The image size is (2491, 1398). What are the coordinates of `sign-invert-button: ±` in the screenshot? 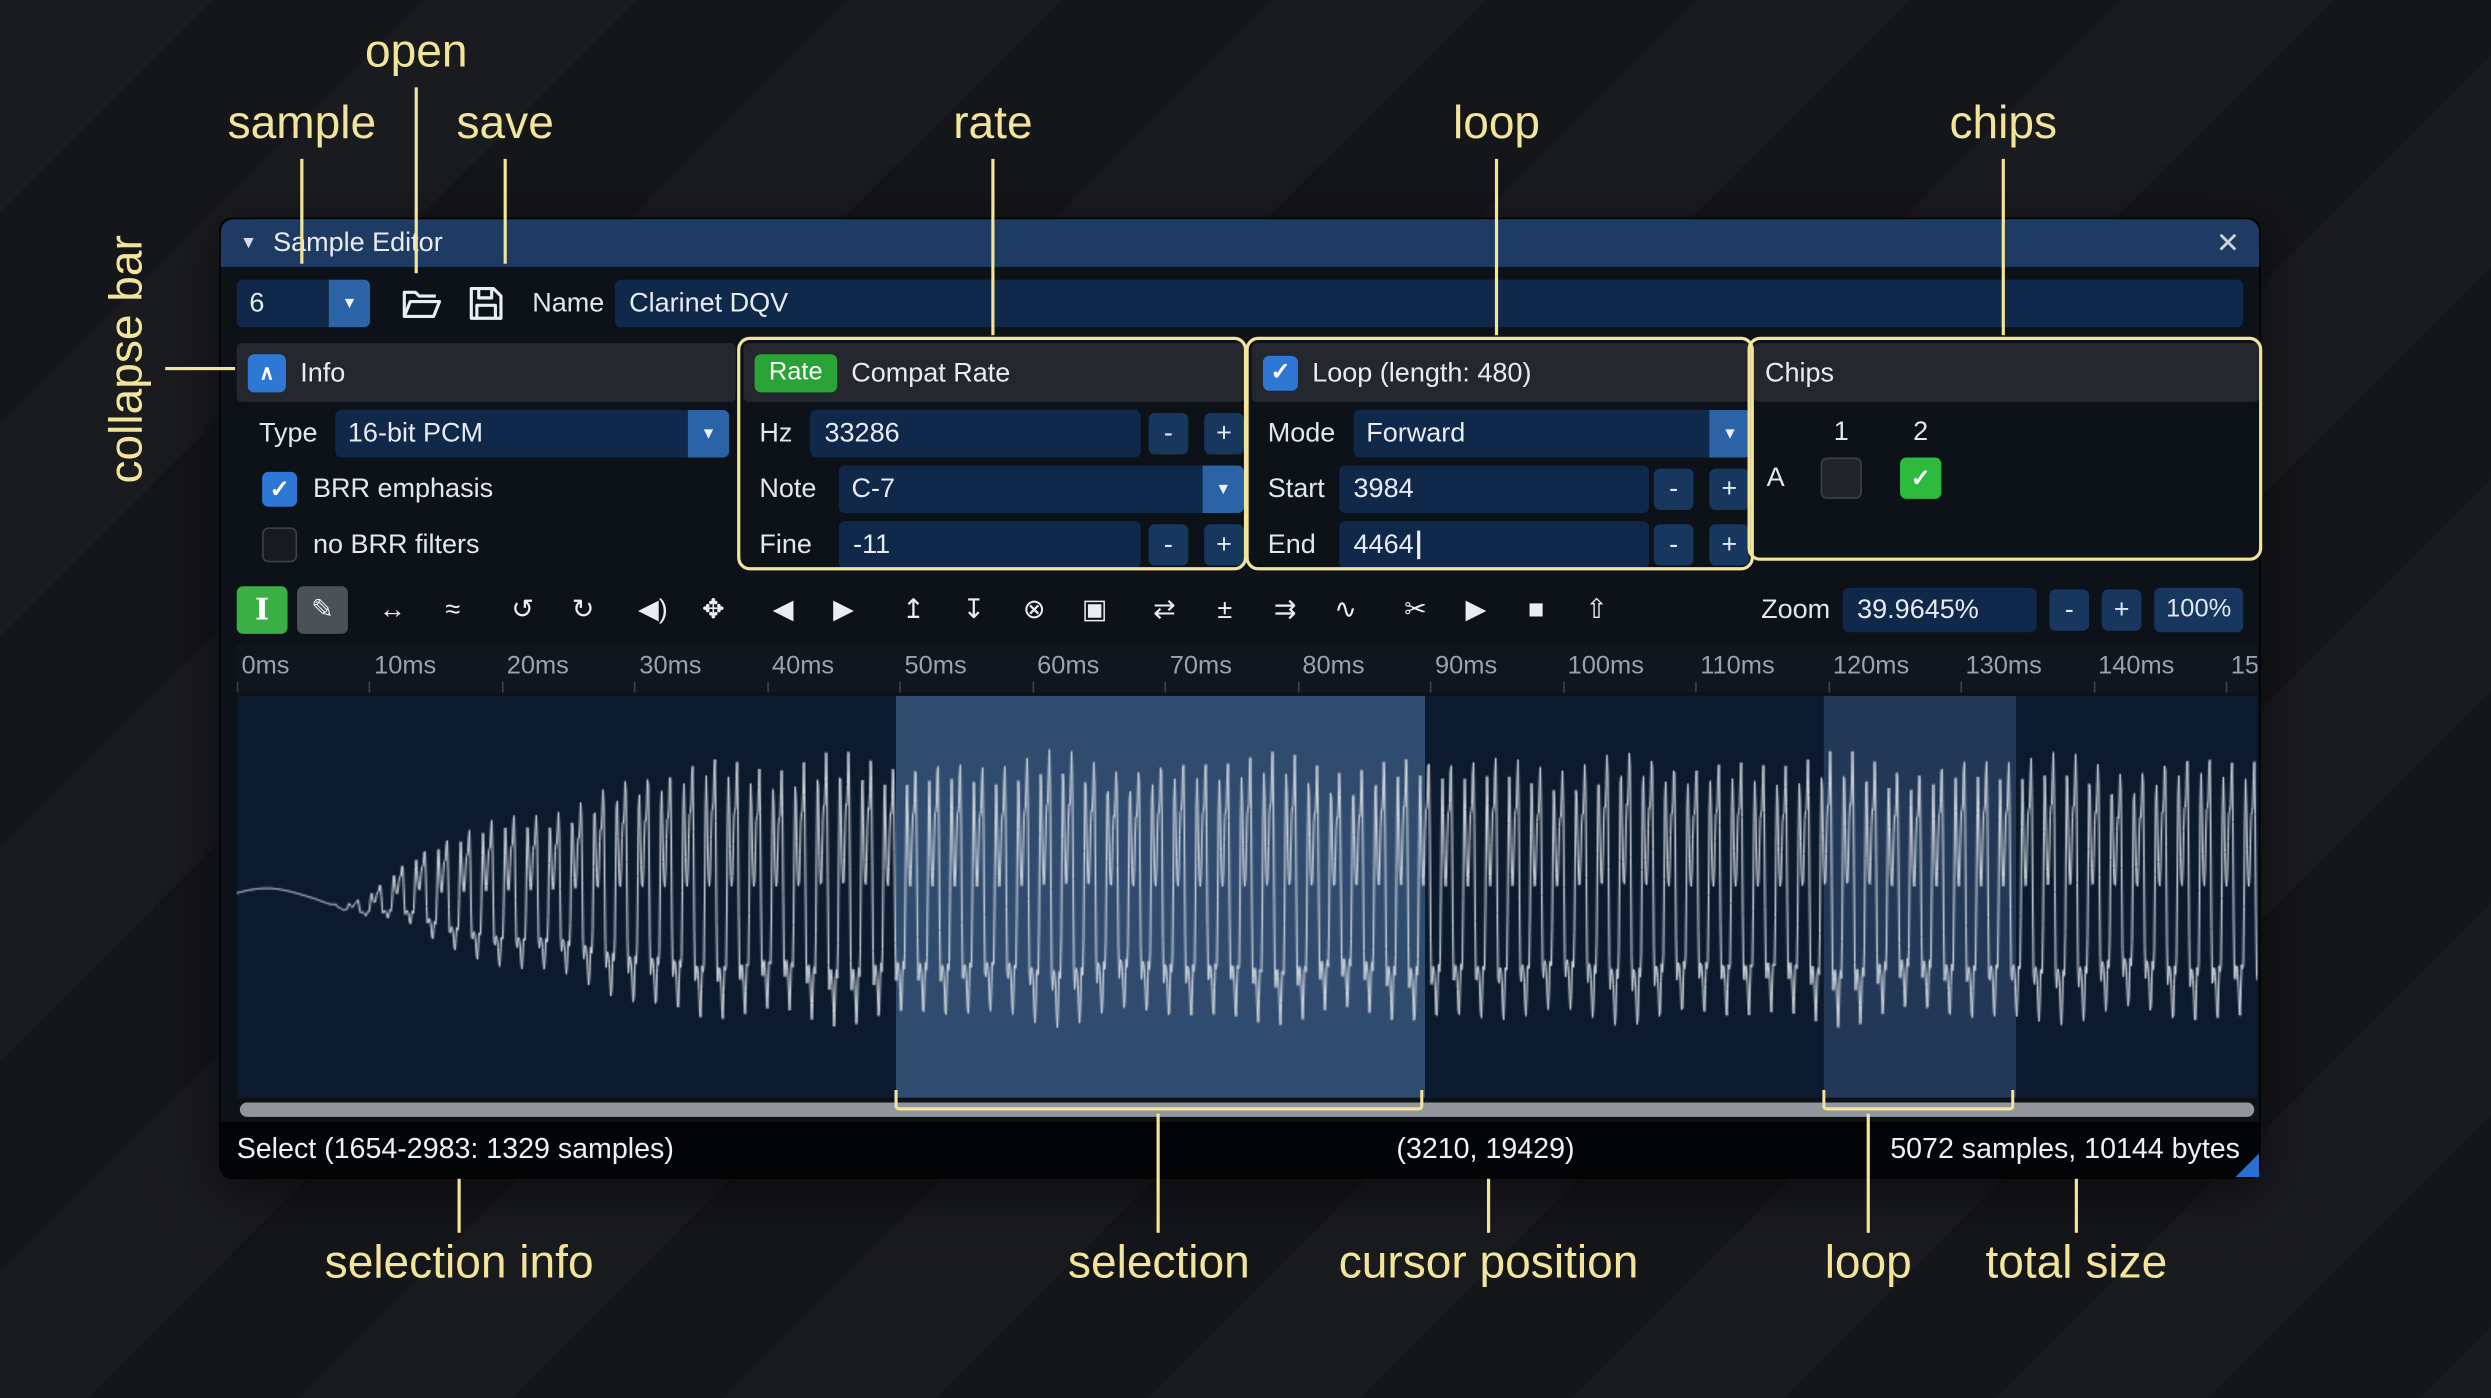 It's located at (1224, 610).